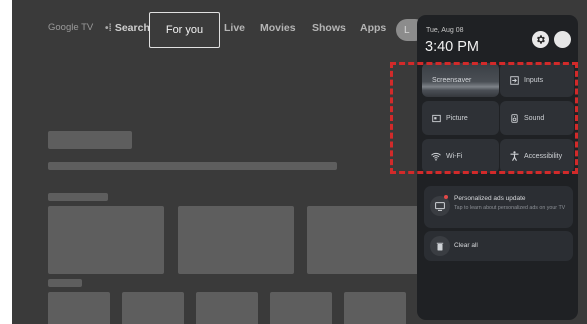 This screenshot has width=587, height=324. What do you see at coordinates (534, 118) in the screenshot?
I see `tile-label: Sound` at bounding box center [534, 118].